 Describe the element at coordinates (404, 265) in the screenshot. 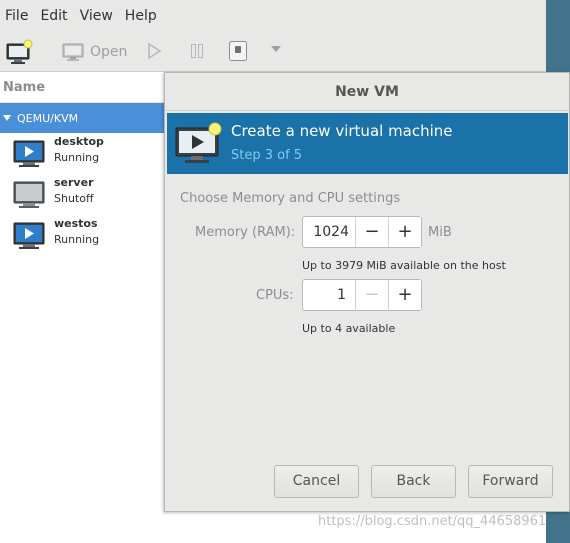

I see `memory-hint: Up to 3979 MiB available on the host` at that location.